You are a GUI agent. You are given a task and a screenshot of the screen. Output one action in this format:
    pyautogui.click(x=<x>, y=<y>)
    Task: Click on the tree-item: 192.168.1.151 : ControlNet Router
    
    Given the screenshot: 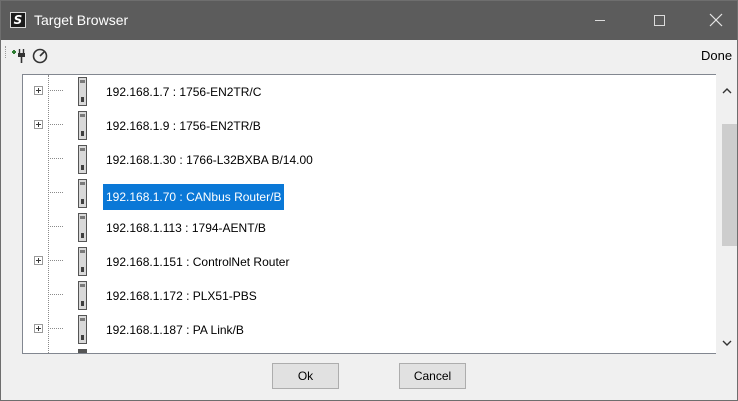 What is the action you would take?
    pyautogui.click(x=373, y=262)
    